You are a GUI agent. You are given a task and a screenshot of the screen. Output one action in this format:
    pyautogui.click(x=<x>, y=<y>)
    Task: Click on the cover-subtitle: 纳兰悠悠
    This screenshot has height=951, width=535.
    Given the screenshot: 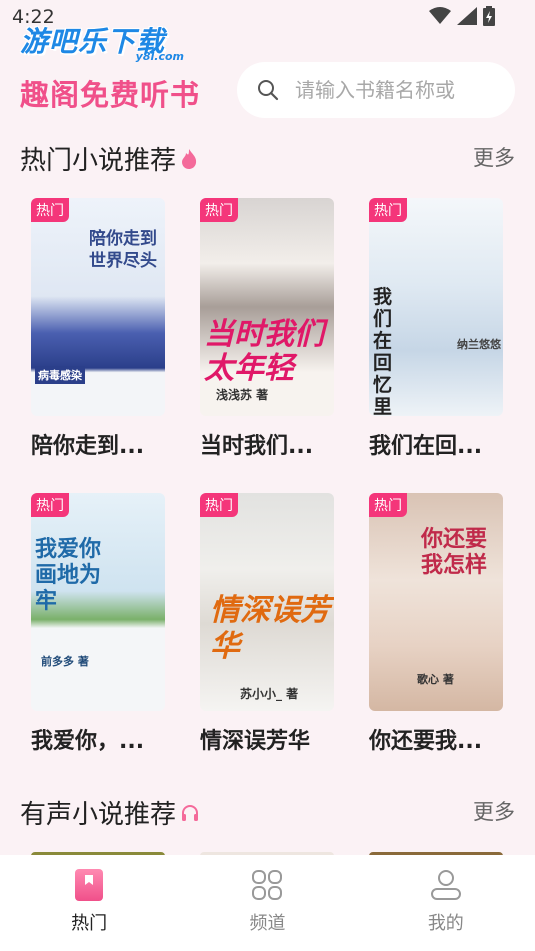 What is the action you would take?
    pyautogui.click(x=479, y=344)
    